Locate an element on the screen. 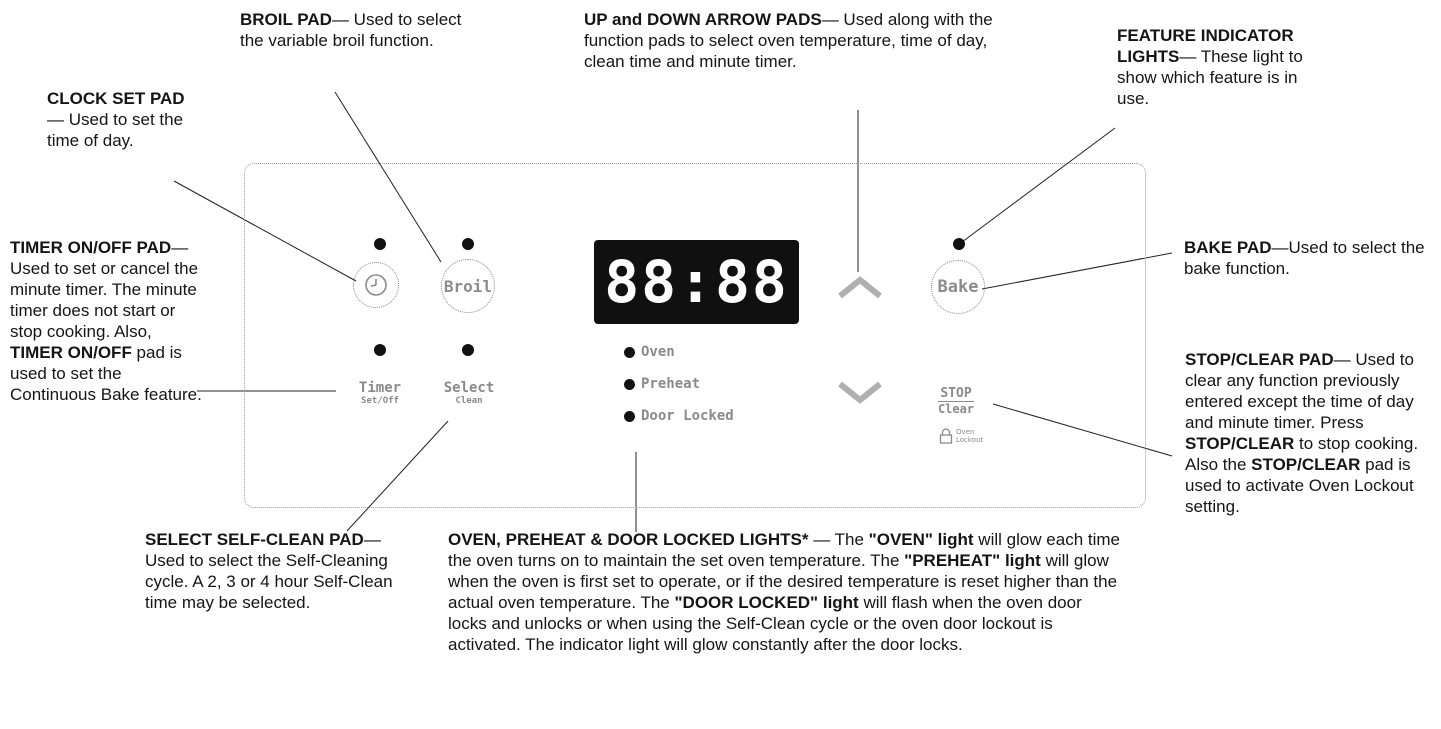 This screenshot has height=729, width=1441. stop-clear-pad: STOP Clear is located at coordinates (956, 399).